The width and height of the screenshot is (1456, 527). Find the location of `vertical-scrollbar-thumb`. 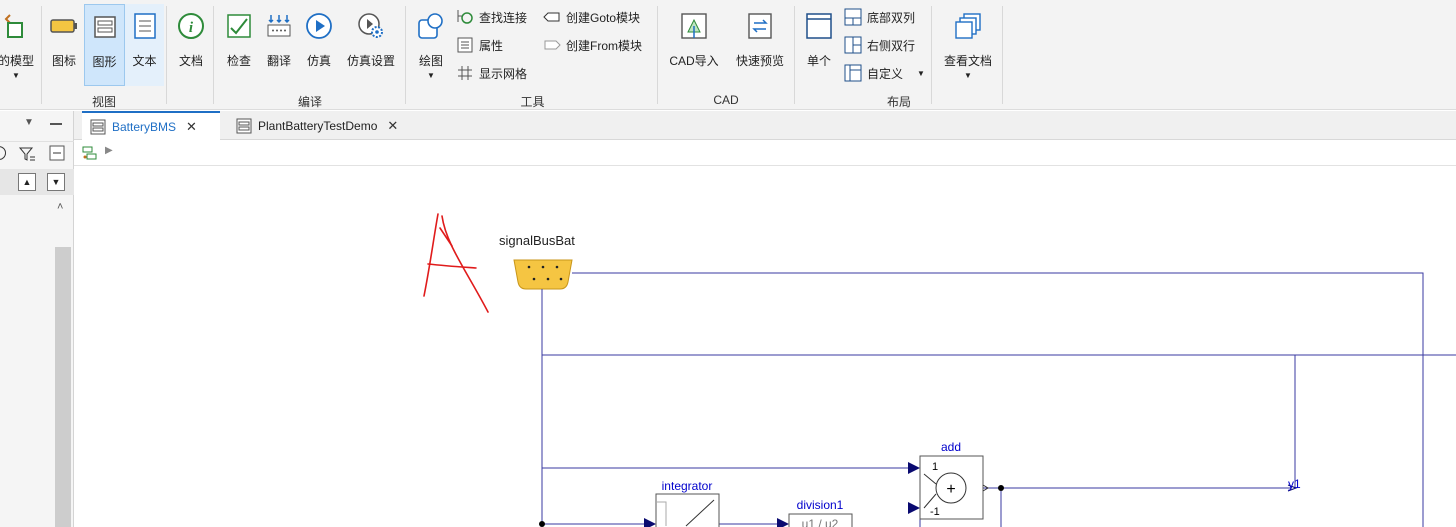

vertical-scrollbar-thumb is located at coordinates (63, 387).